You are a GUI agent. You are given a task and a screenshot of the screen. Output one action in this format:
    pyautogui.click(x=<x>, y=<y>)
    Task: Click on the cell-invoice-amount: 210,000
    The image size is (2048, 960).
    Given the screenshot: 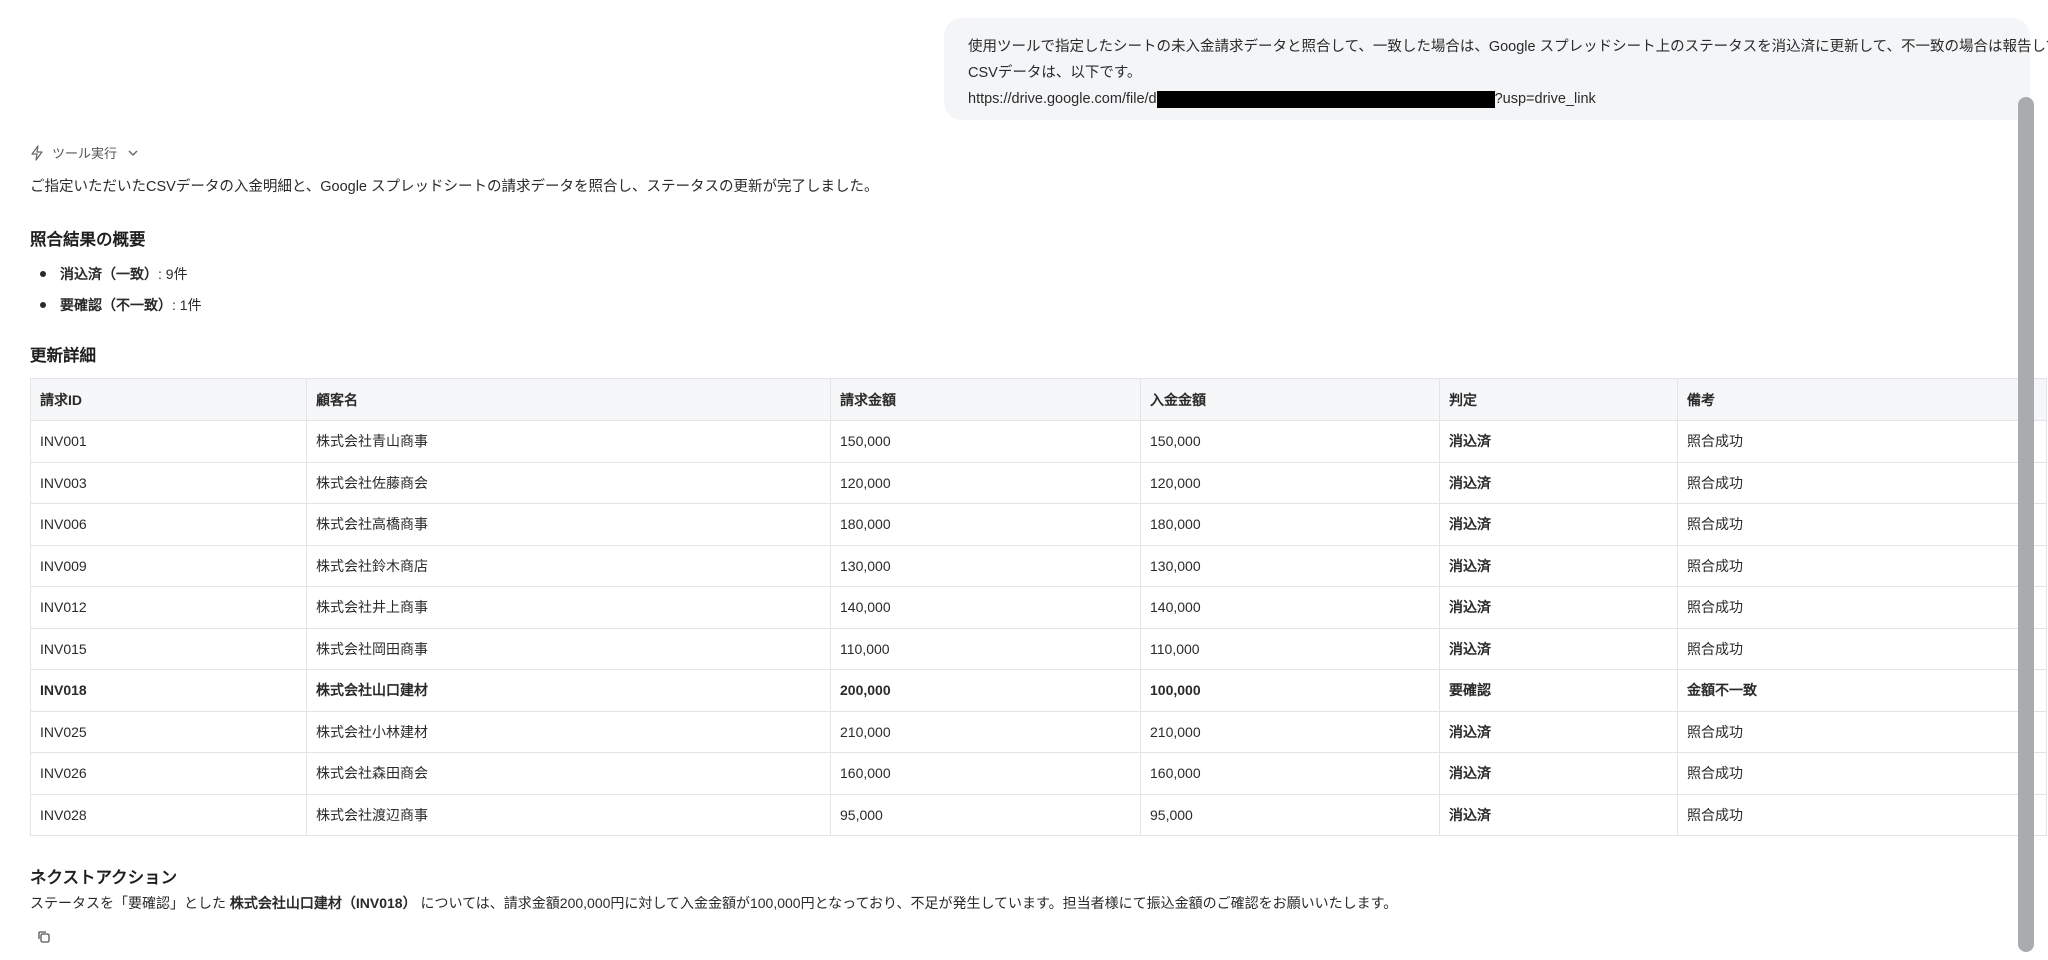 What is the action you would take?
    pyautogui.click(x=985, y=731)
    